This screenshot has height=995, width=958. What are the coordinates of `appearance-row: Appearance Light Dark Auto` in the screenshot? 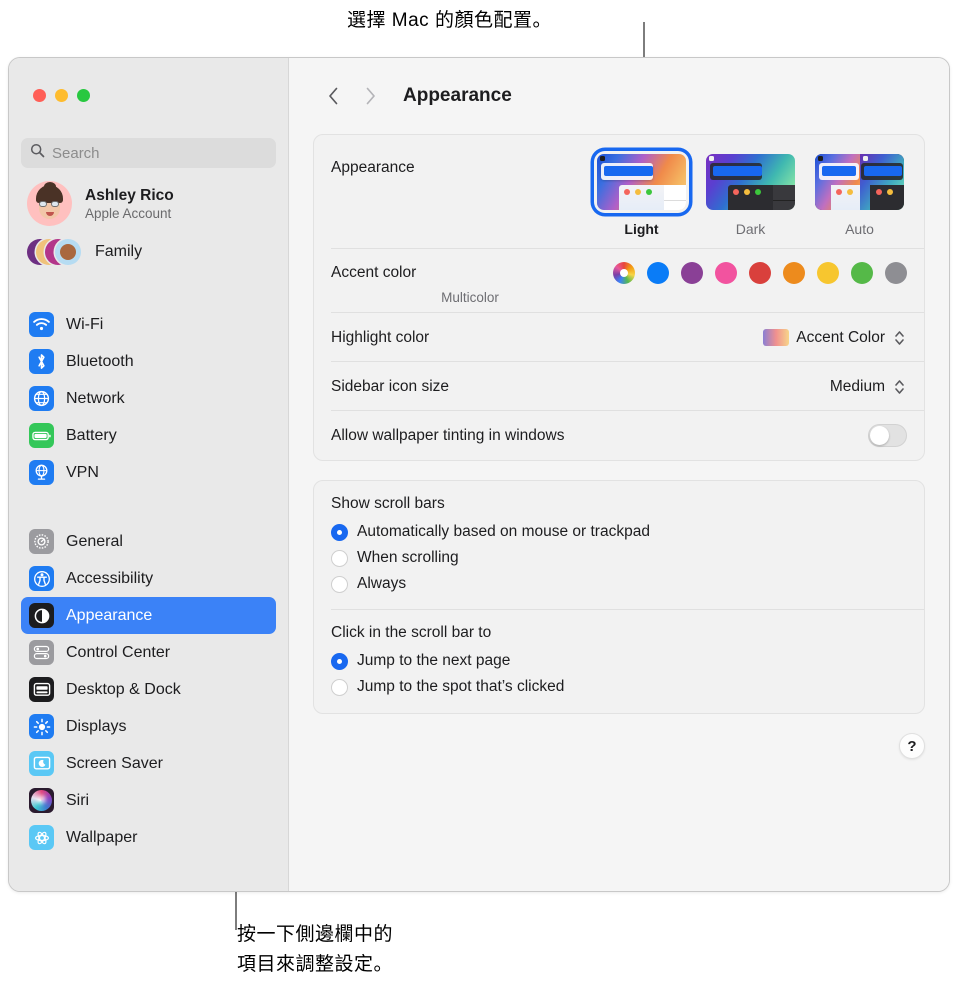 It's located at (619, 192).